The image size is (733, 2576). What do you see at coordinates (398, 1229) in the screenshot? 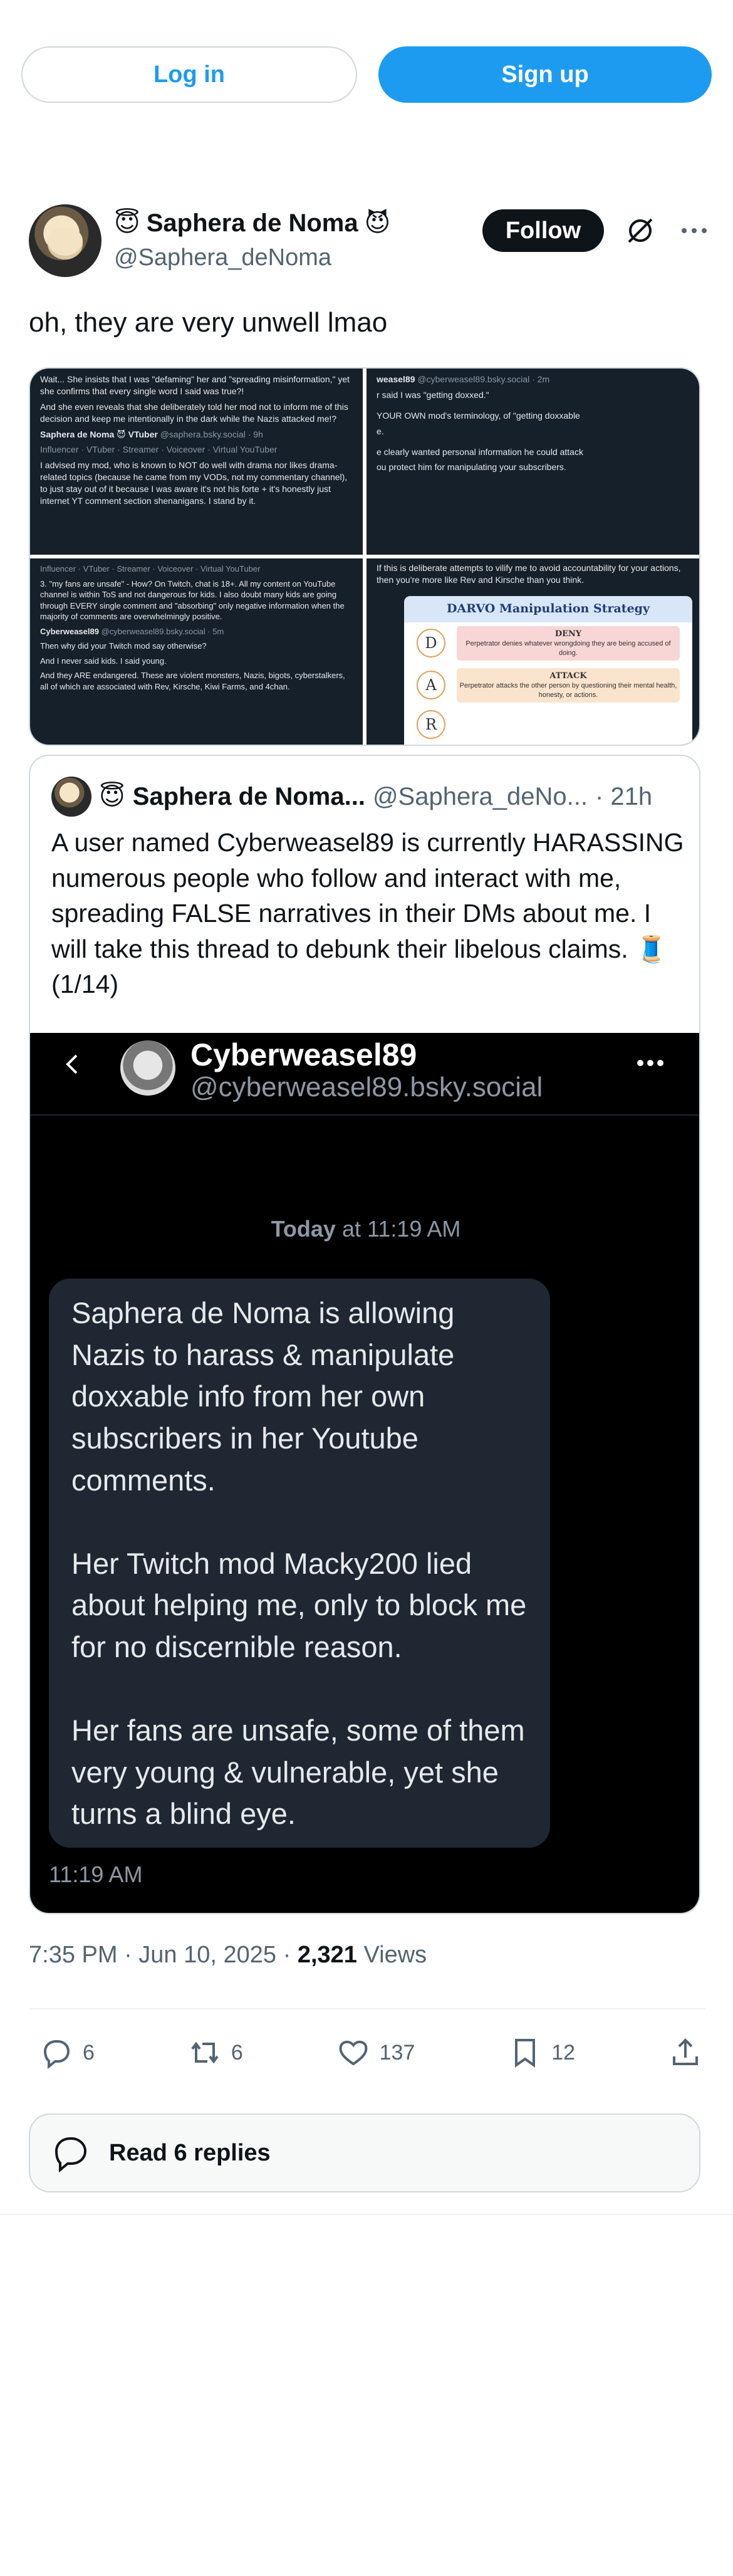
I see `dm-date-time: at 11:19 AM` at bounding box center [398, 1229].